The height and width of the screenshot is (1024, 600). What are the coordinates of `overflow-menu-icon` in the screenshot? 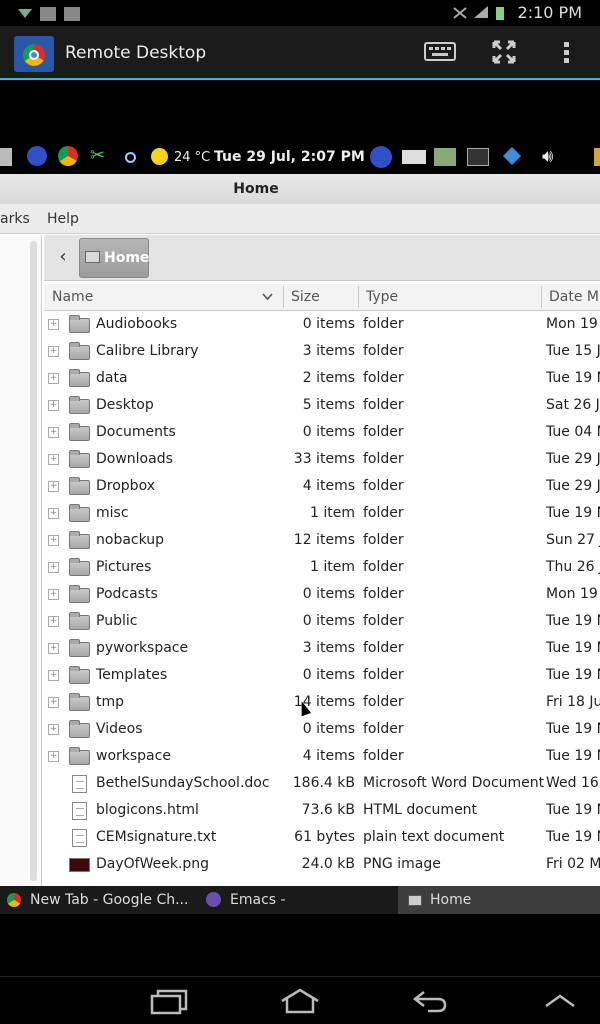 It's located at (567, 53).